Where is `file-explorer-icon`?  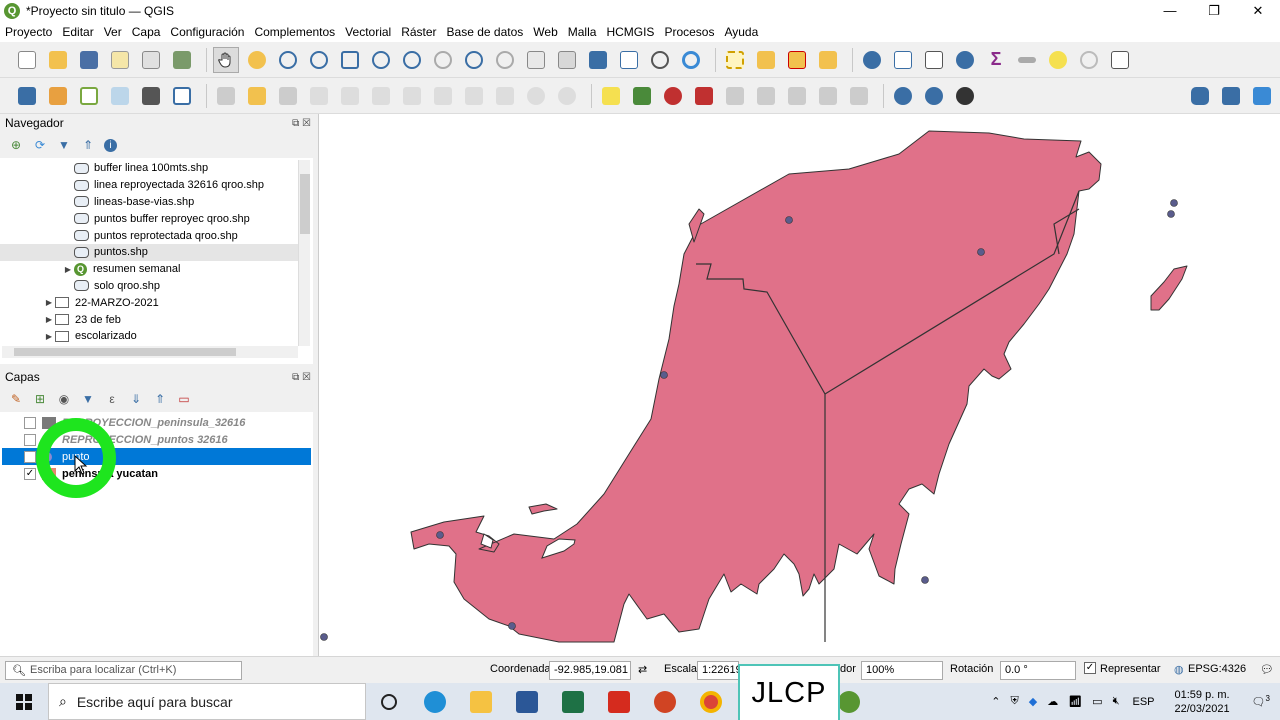 file-explorer-icon is located at coordinates (481, 701).